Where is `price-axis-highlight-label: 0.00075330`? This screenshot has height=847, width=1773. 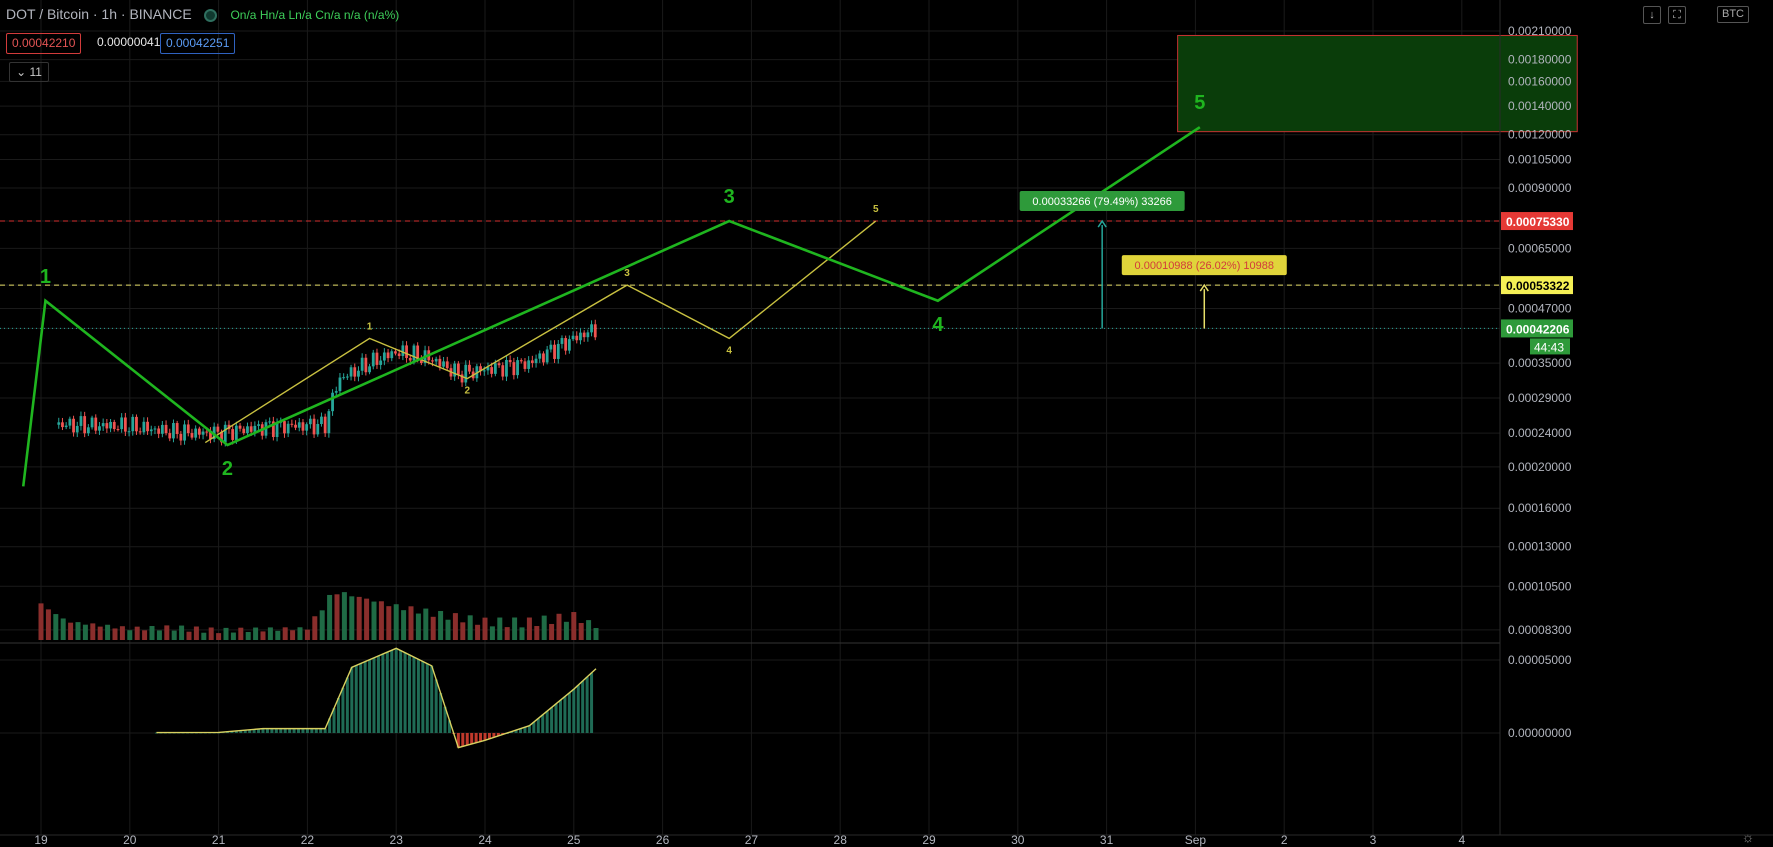 price-axis-highlight-label: 0.00075330 is located at coordinates (1538, 222).